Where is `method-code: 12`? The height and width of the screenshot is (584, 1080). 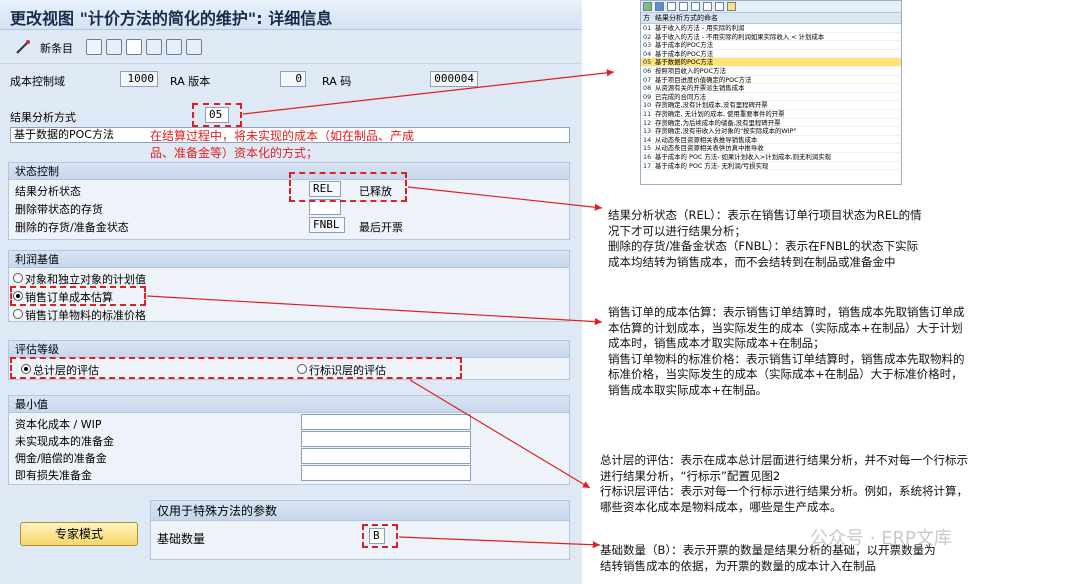 method-code: 12 is located at coordinates (647, 122).